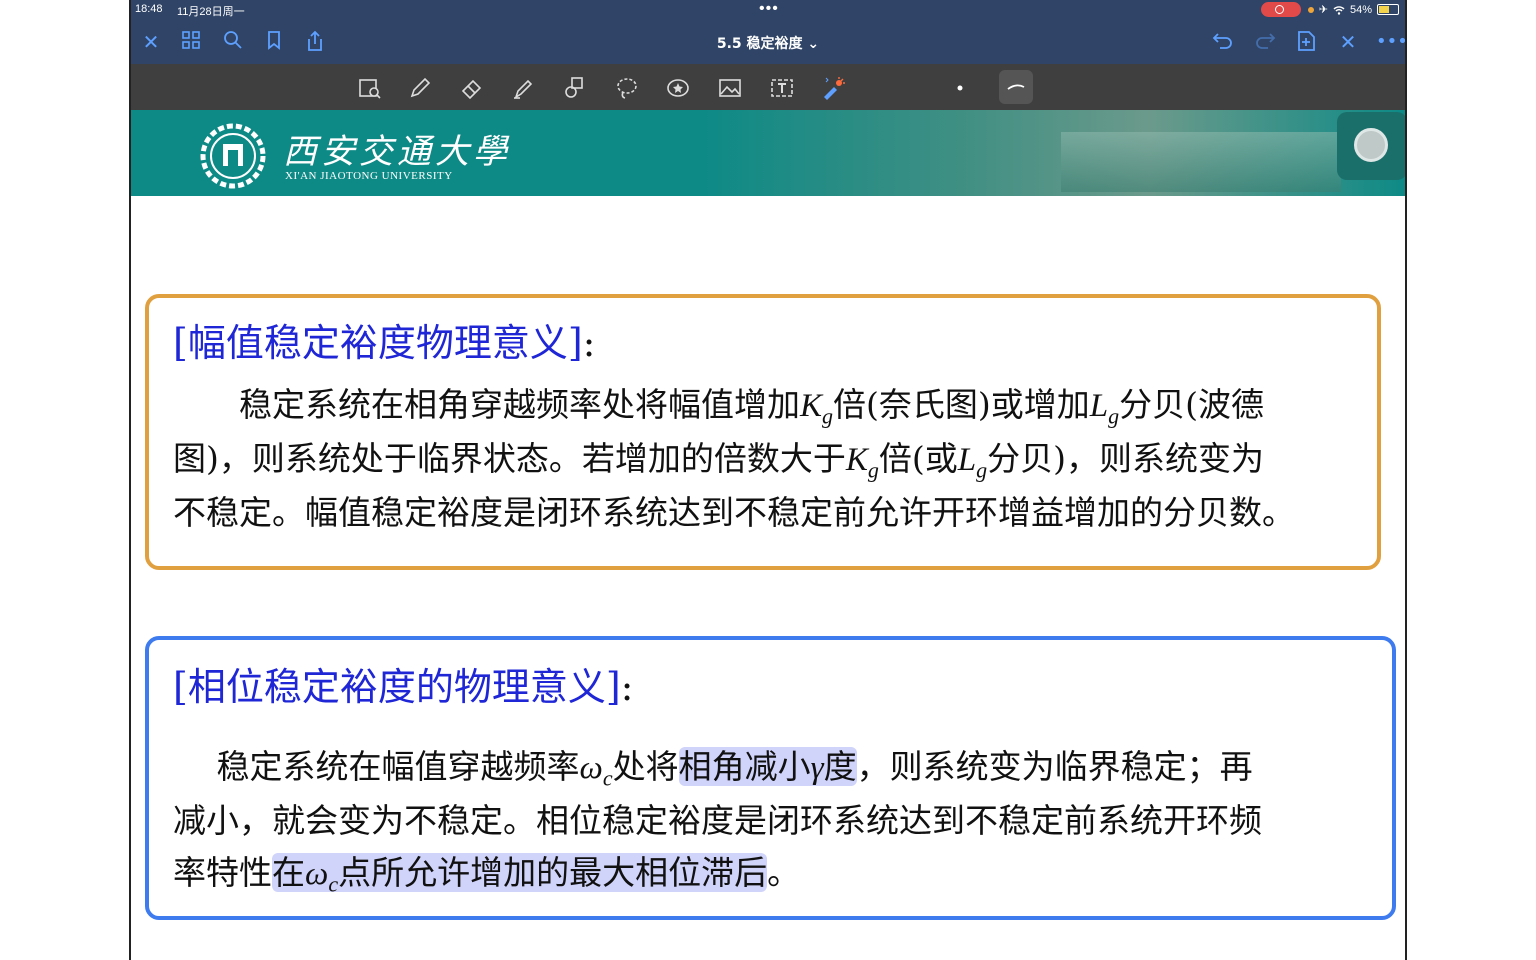  Describe the element at coordinates (369, 176) in the screenshot. I see `university-name-en: XI'AN JIAOTONG UNIVERSITY` at that location.